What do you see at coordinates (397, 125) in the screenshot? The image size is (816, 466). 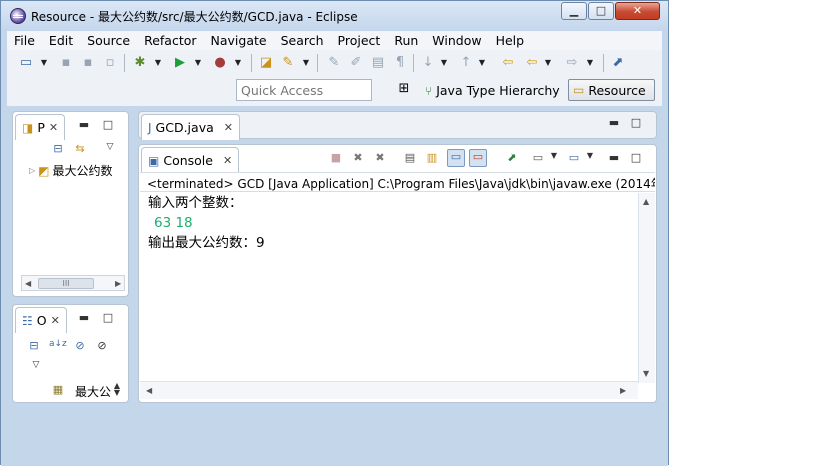 I see `editor-area: J GCD.java ✕ ▬ □` at bounding box center [397, 125].